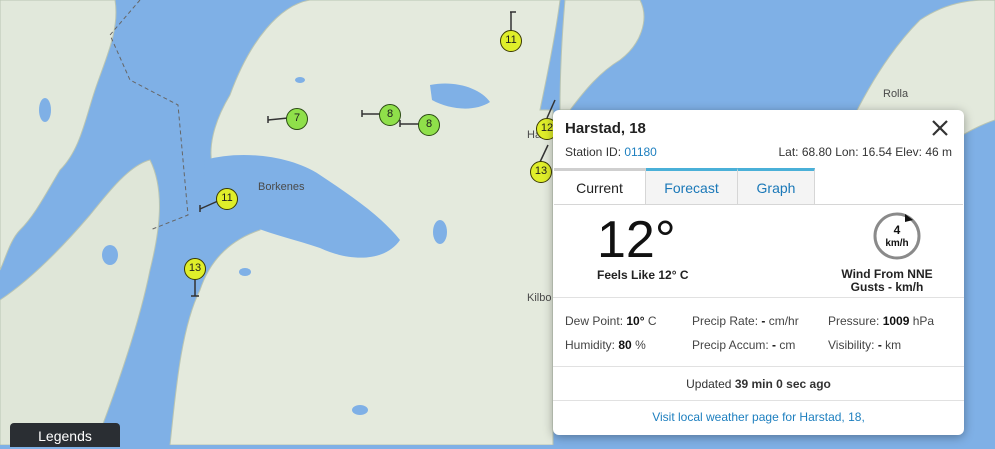 This screenshot has height=449, width=995. I want to click on dew-point: Dew Point: 10° C, so click(611, 321).